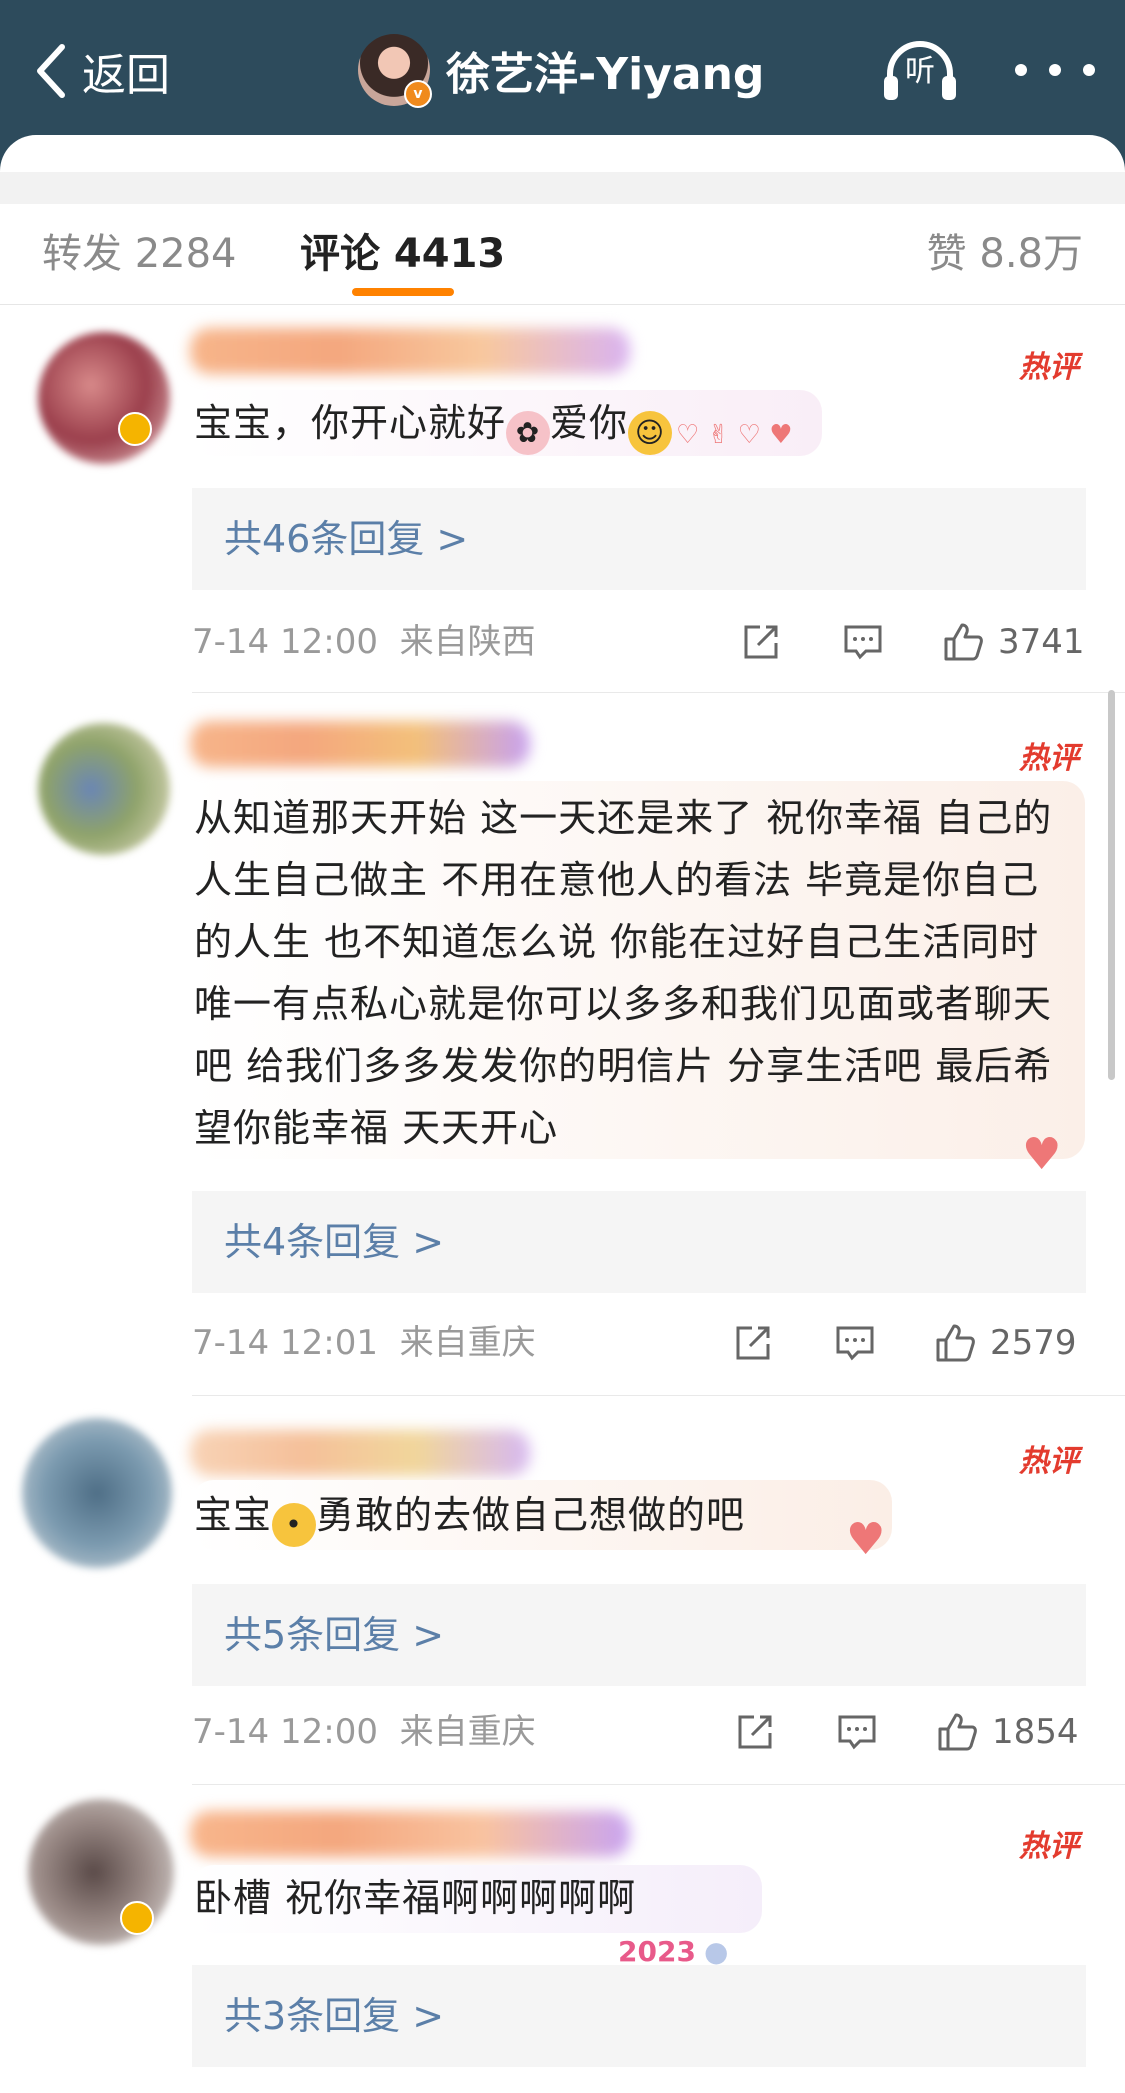 Image resolution: width=1125 pixels, height=2093 pixels. I want to click on tab-forward: 转发 2284, so click(139, 254).